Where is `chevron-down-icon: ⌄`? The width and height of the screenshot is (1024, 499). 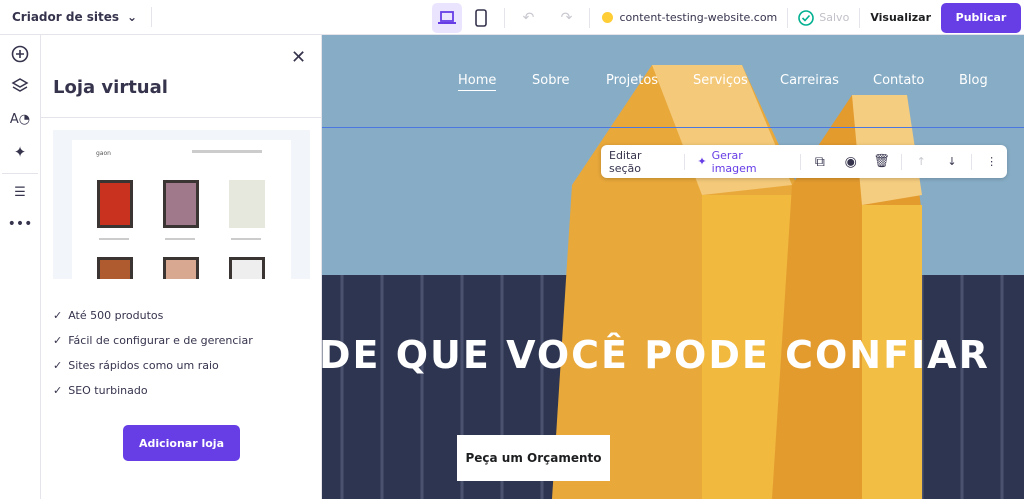
chevron-down-icon: ⌄ is located at coordinates (132, 17).